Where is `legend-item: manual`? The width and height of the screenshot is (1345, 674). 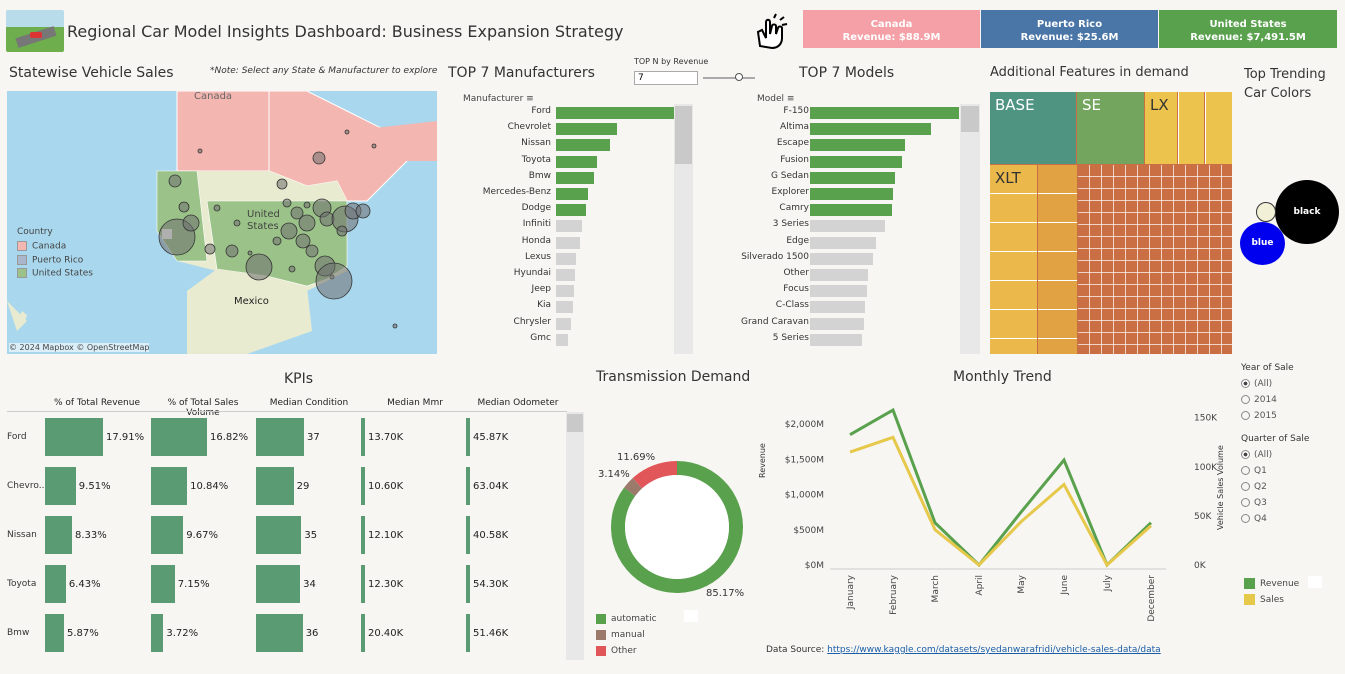
legend-item: manual is located at coordinates (626, 635).